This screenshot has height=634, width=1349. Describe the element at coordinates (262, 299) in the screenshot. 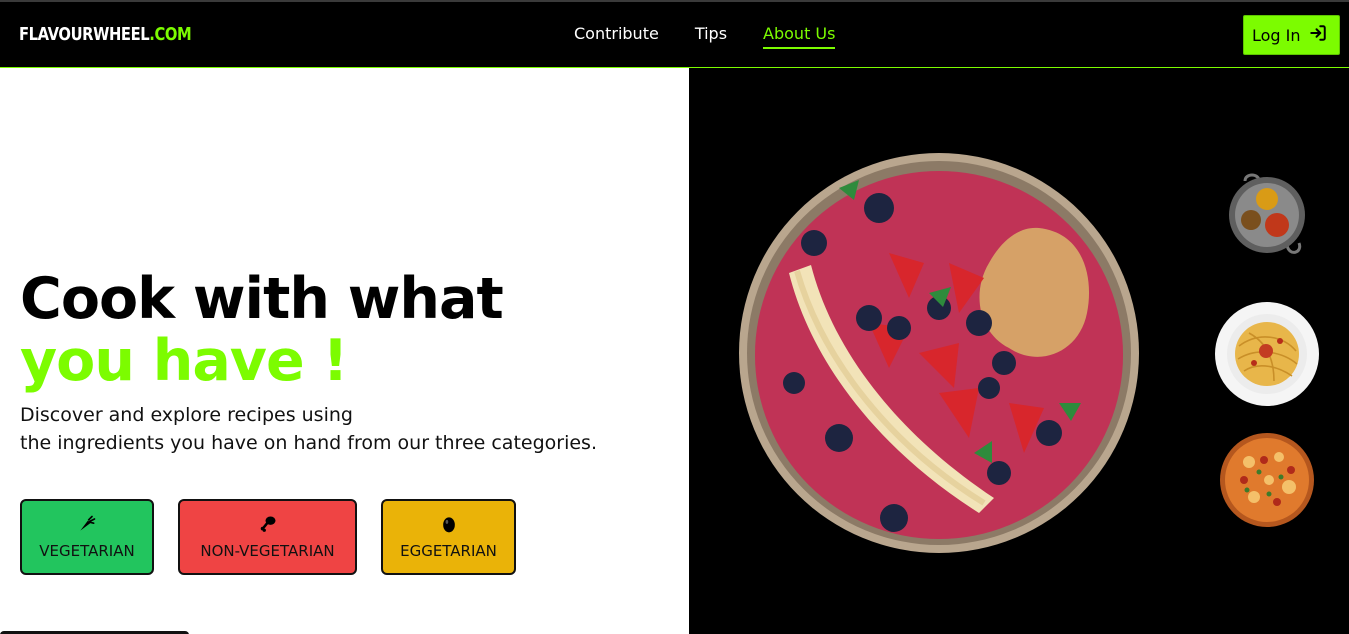

I see `headline-line1: Cook with what` at that location.